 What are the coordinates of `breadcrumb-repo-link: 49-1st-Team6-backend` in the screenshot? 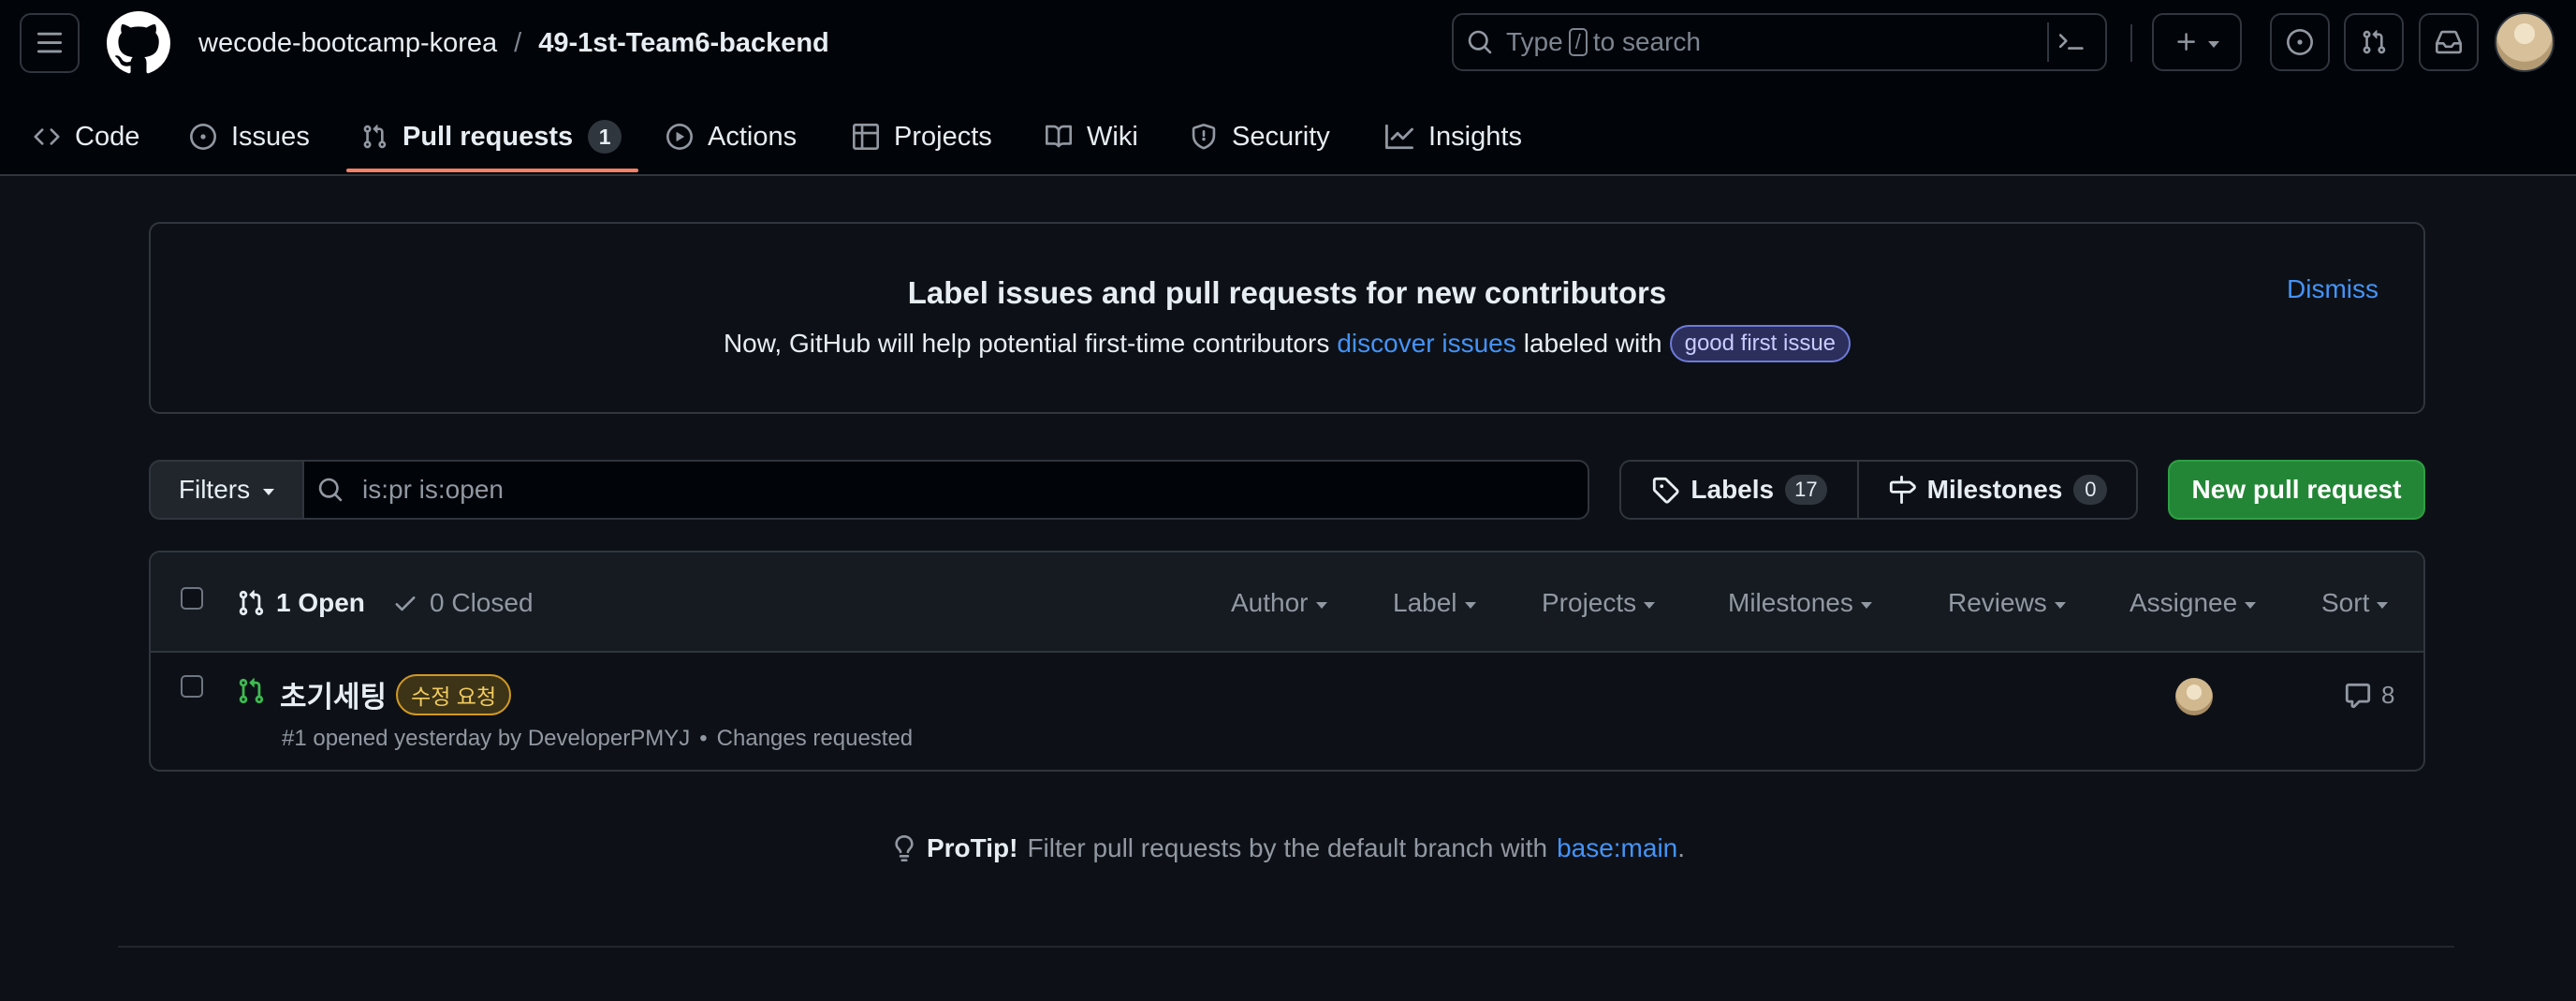 It's located at (683, 43).